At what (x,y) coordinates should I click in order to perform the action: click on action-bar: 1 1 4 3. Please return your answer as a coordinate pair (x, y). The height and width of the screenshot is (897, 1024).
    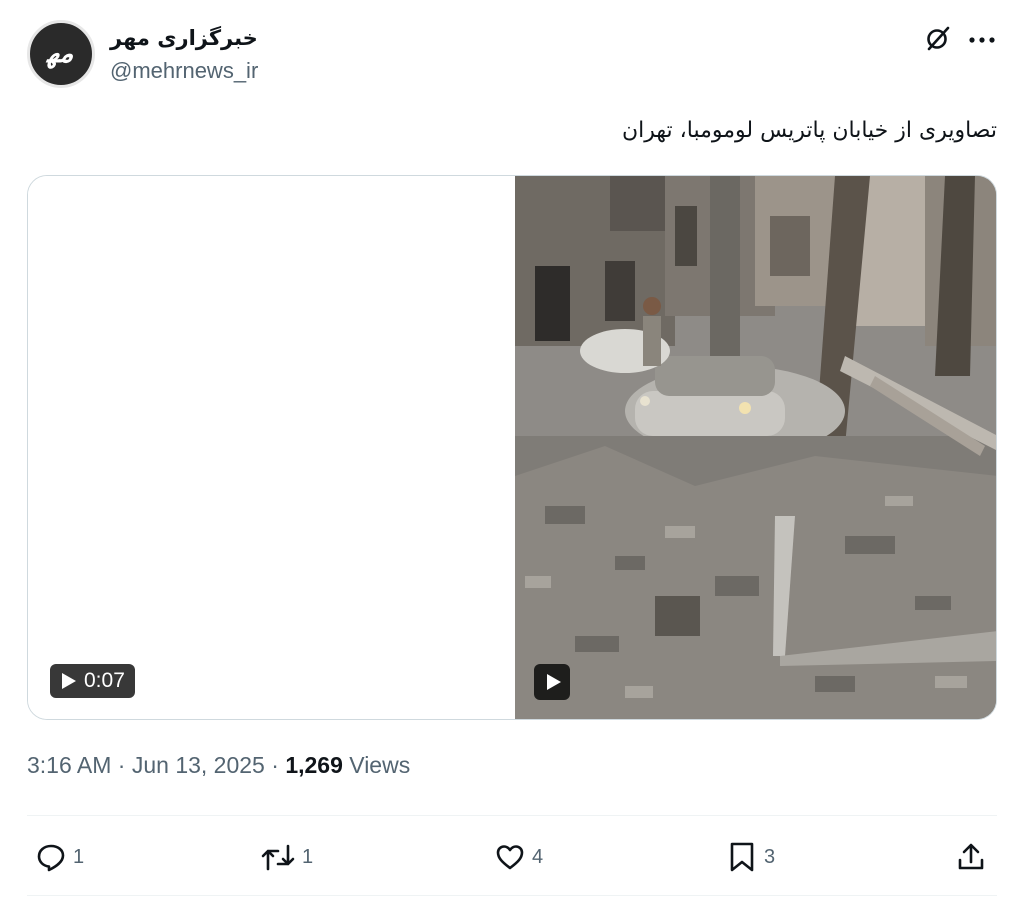
    Looking at the image, I should click on (512, 857).